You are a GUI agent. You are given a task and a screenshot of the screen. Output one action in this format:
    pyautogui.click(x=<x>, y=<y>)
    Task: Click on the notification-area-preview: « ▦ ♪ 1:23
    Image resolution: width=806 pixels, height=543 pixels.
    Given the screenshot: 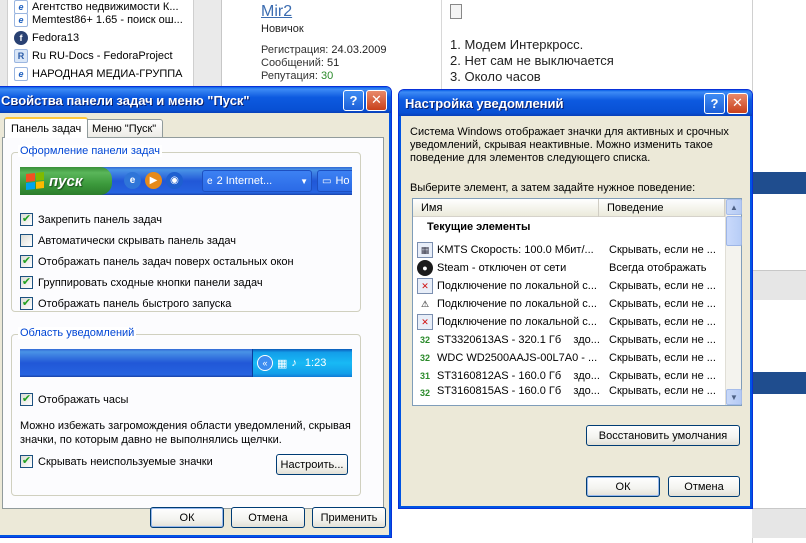 What is the action you would take?
    pyautogui.click(x=186, y=363)
    